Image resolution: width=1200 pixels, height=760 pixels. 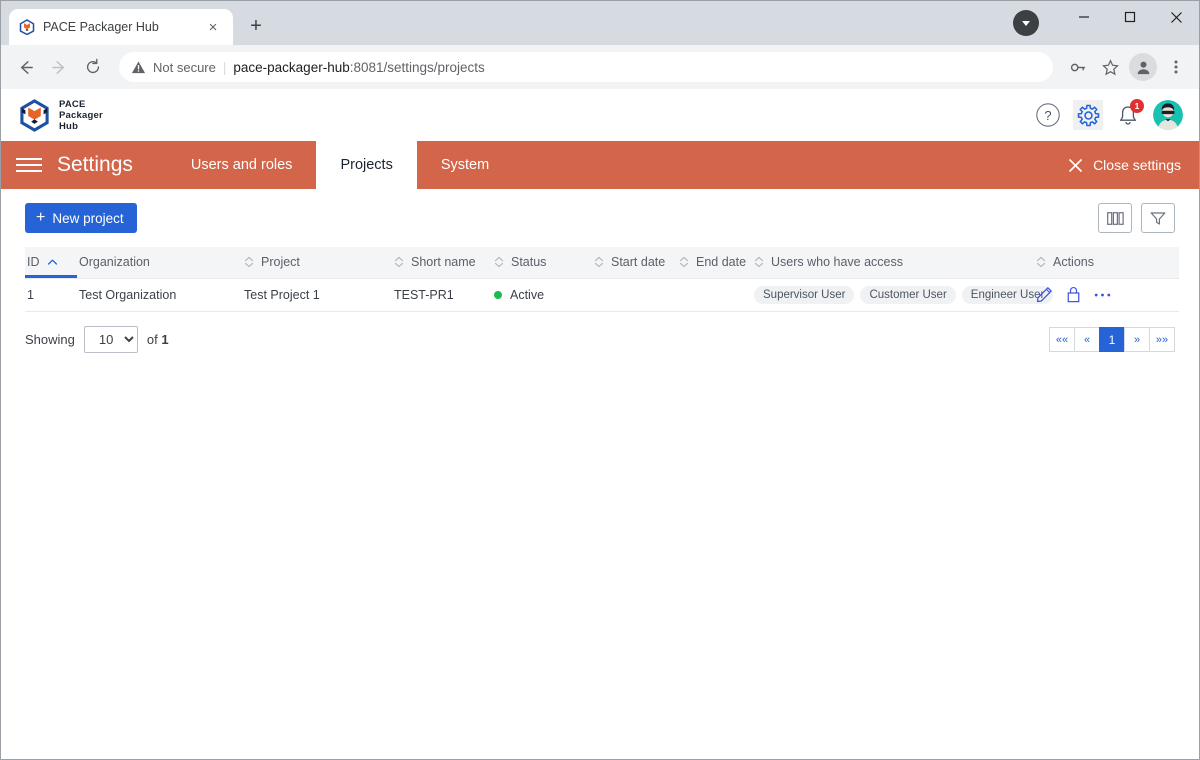 What do you see at coordinates (280, 262) in the screenshot?
I see `column-label-project: Project` at bounding box center [280, 262].